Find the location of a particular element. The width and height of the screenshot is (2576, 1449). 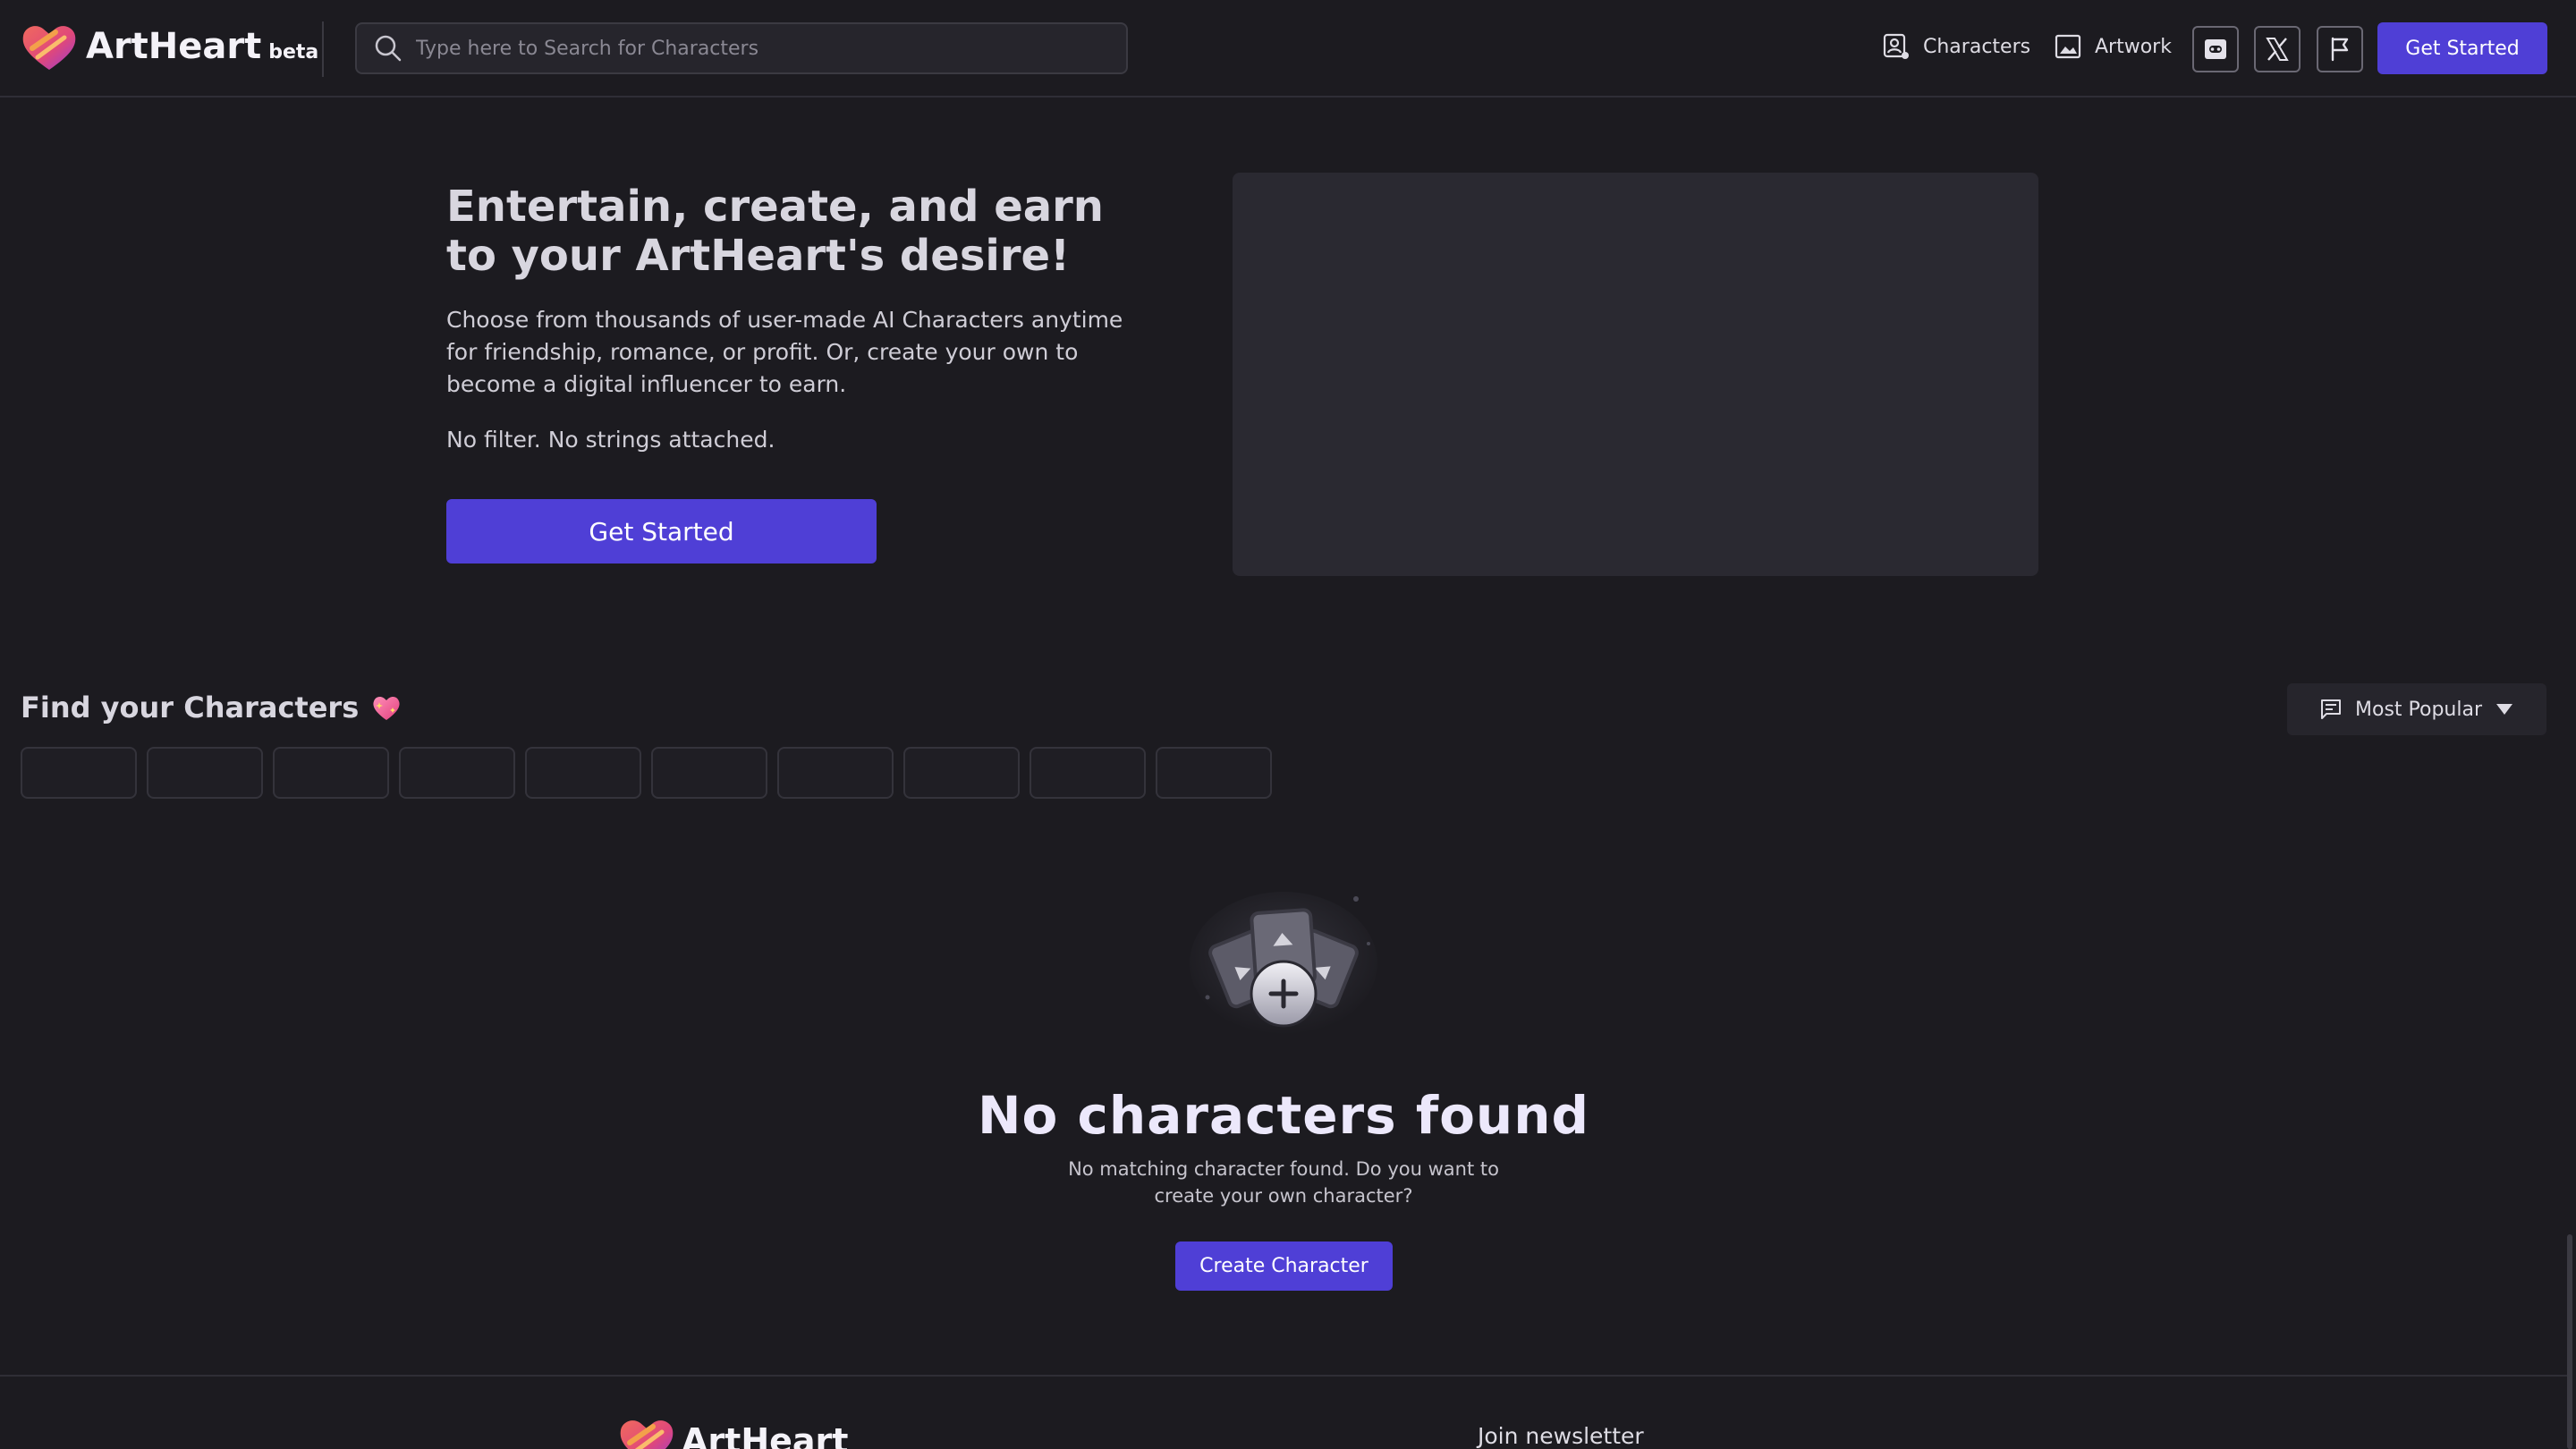

header-get-started-button: Get Started is located at coordinates (2462, 48).